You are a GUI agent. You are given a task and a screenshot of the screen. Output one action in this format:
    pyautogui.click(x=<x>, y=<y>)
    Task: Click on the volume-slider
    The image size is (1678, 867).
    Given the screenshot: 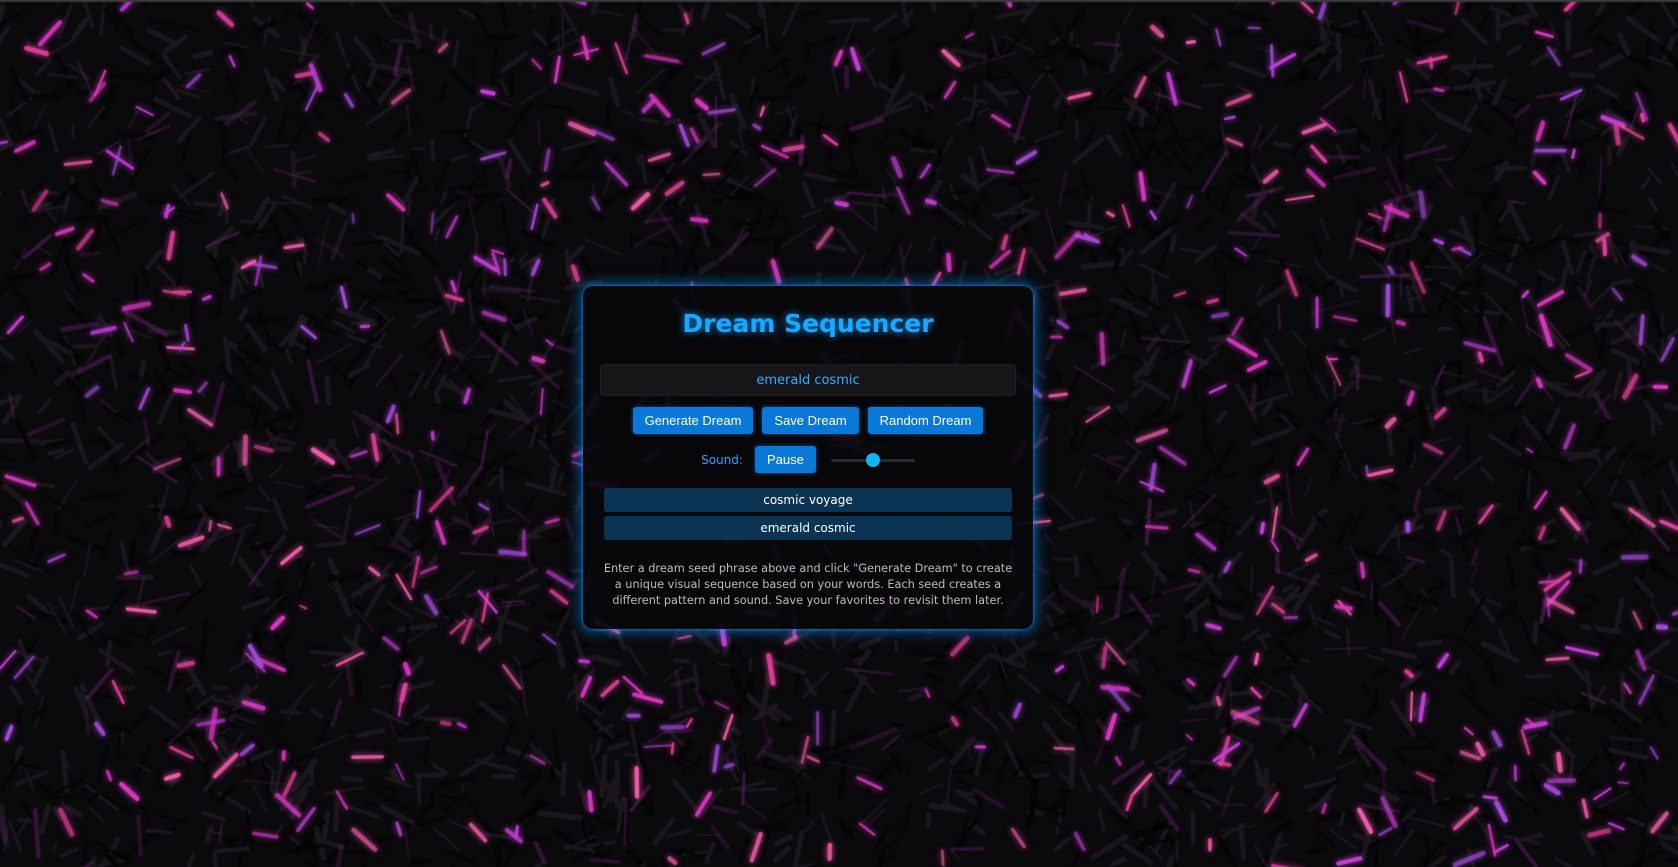 What is the action you would take?
    pyautogui.click(x=872, y=459)
    